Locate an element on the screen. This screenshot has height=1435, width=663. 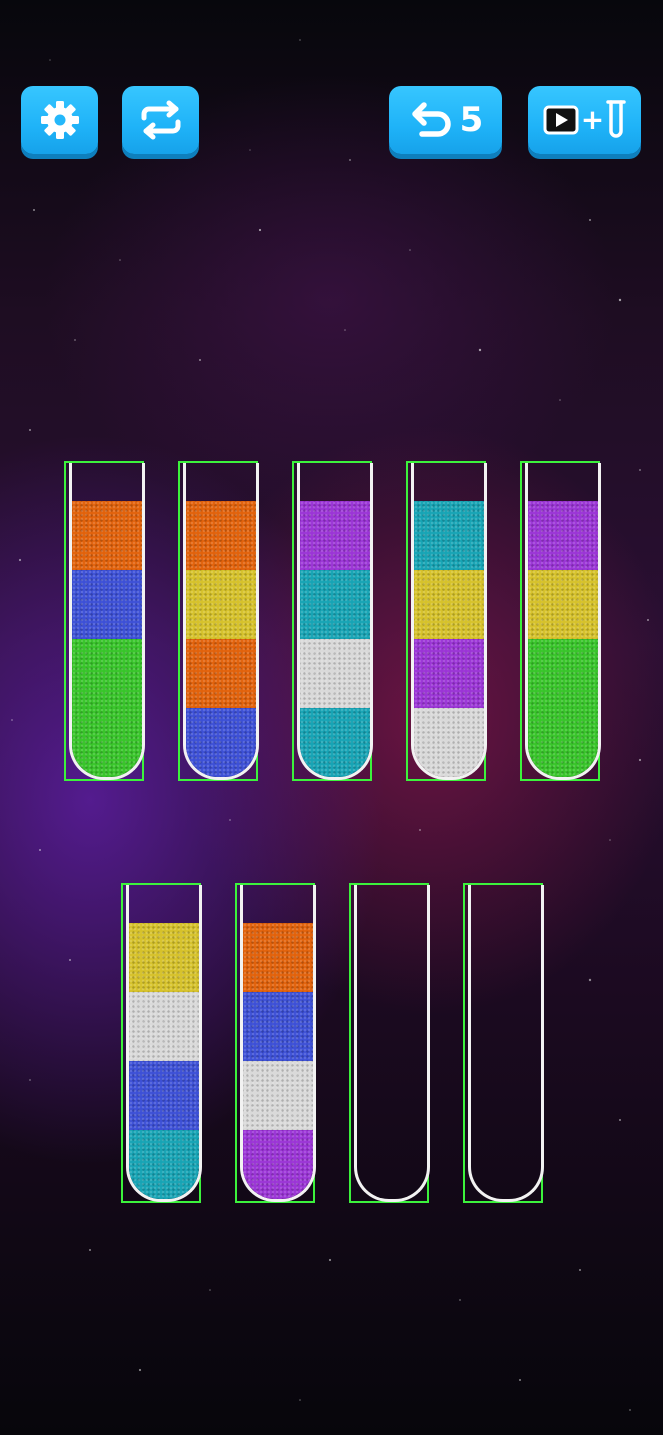
restart-arrows-icon is located at coordinates (160, 120).